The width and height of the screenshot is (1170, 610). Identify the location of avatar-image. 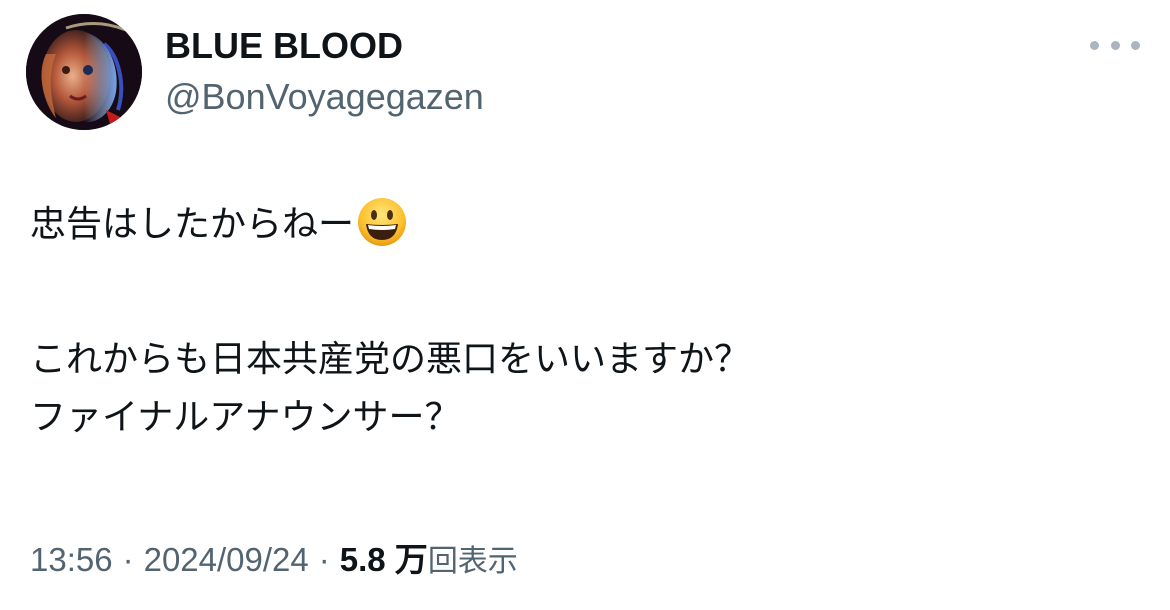
(84, 72).